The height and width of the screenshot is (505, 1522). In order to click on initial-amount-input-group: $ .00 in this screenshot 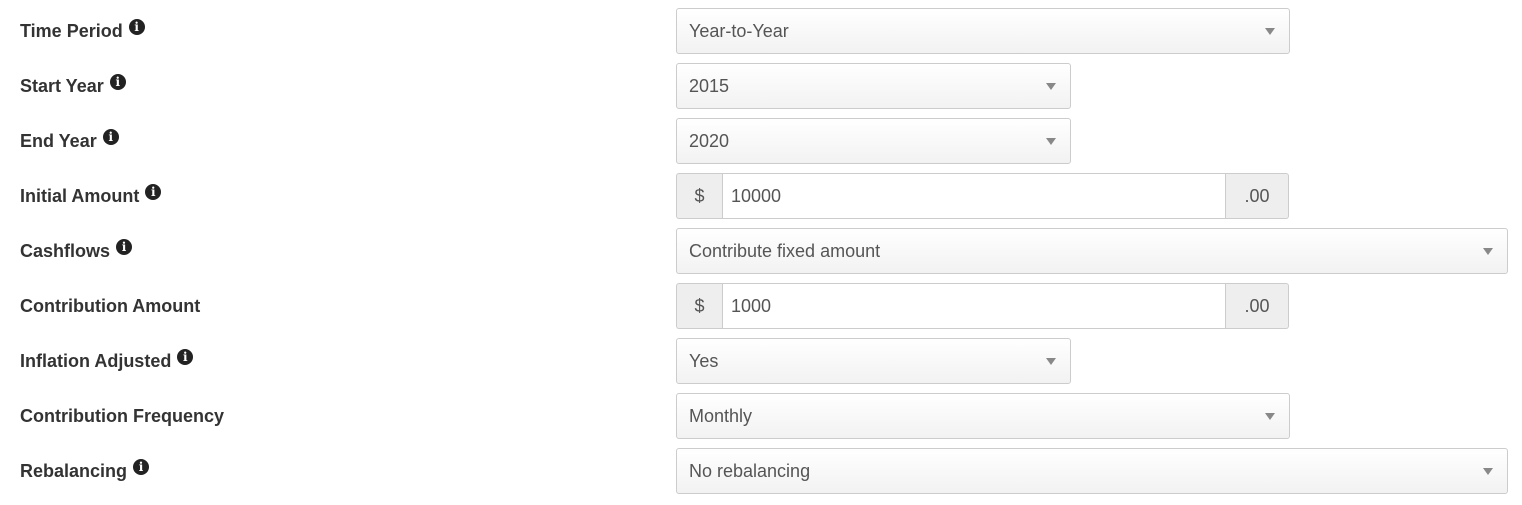, I will do `click(982, 196)`.